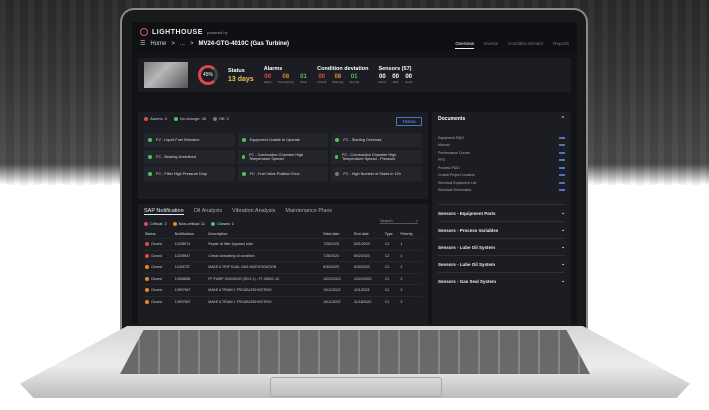 This screenshot has height=410, width=709. Describe the element at coordinates (501, 280) in the screenshot. I see `sensors-gas-seal: Sensors - Gas Seal System ⌄` at that location.